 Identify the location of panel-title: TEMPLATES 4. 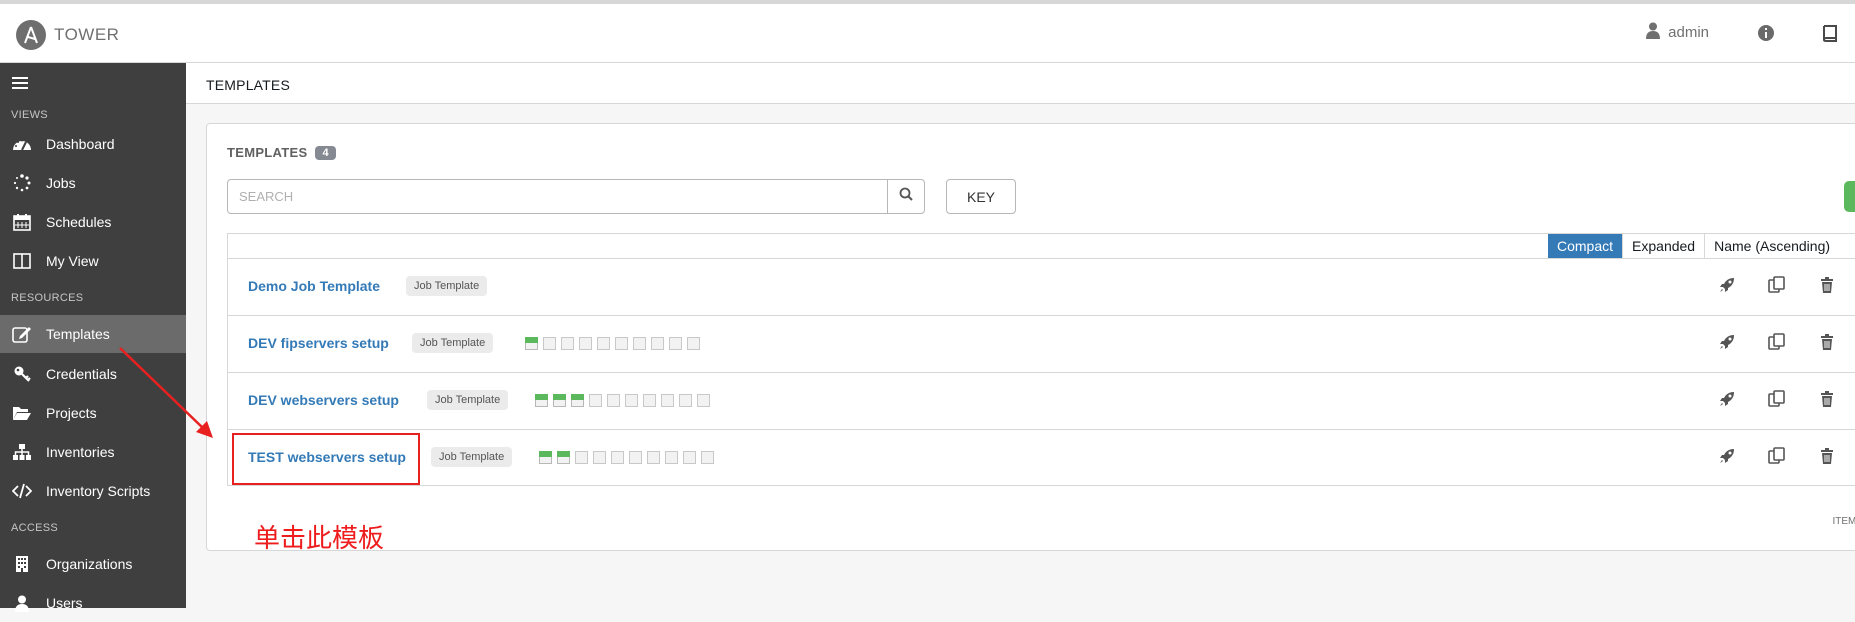
(281, 152).